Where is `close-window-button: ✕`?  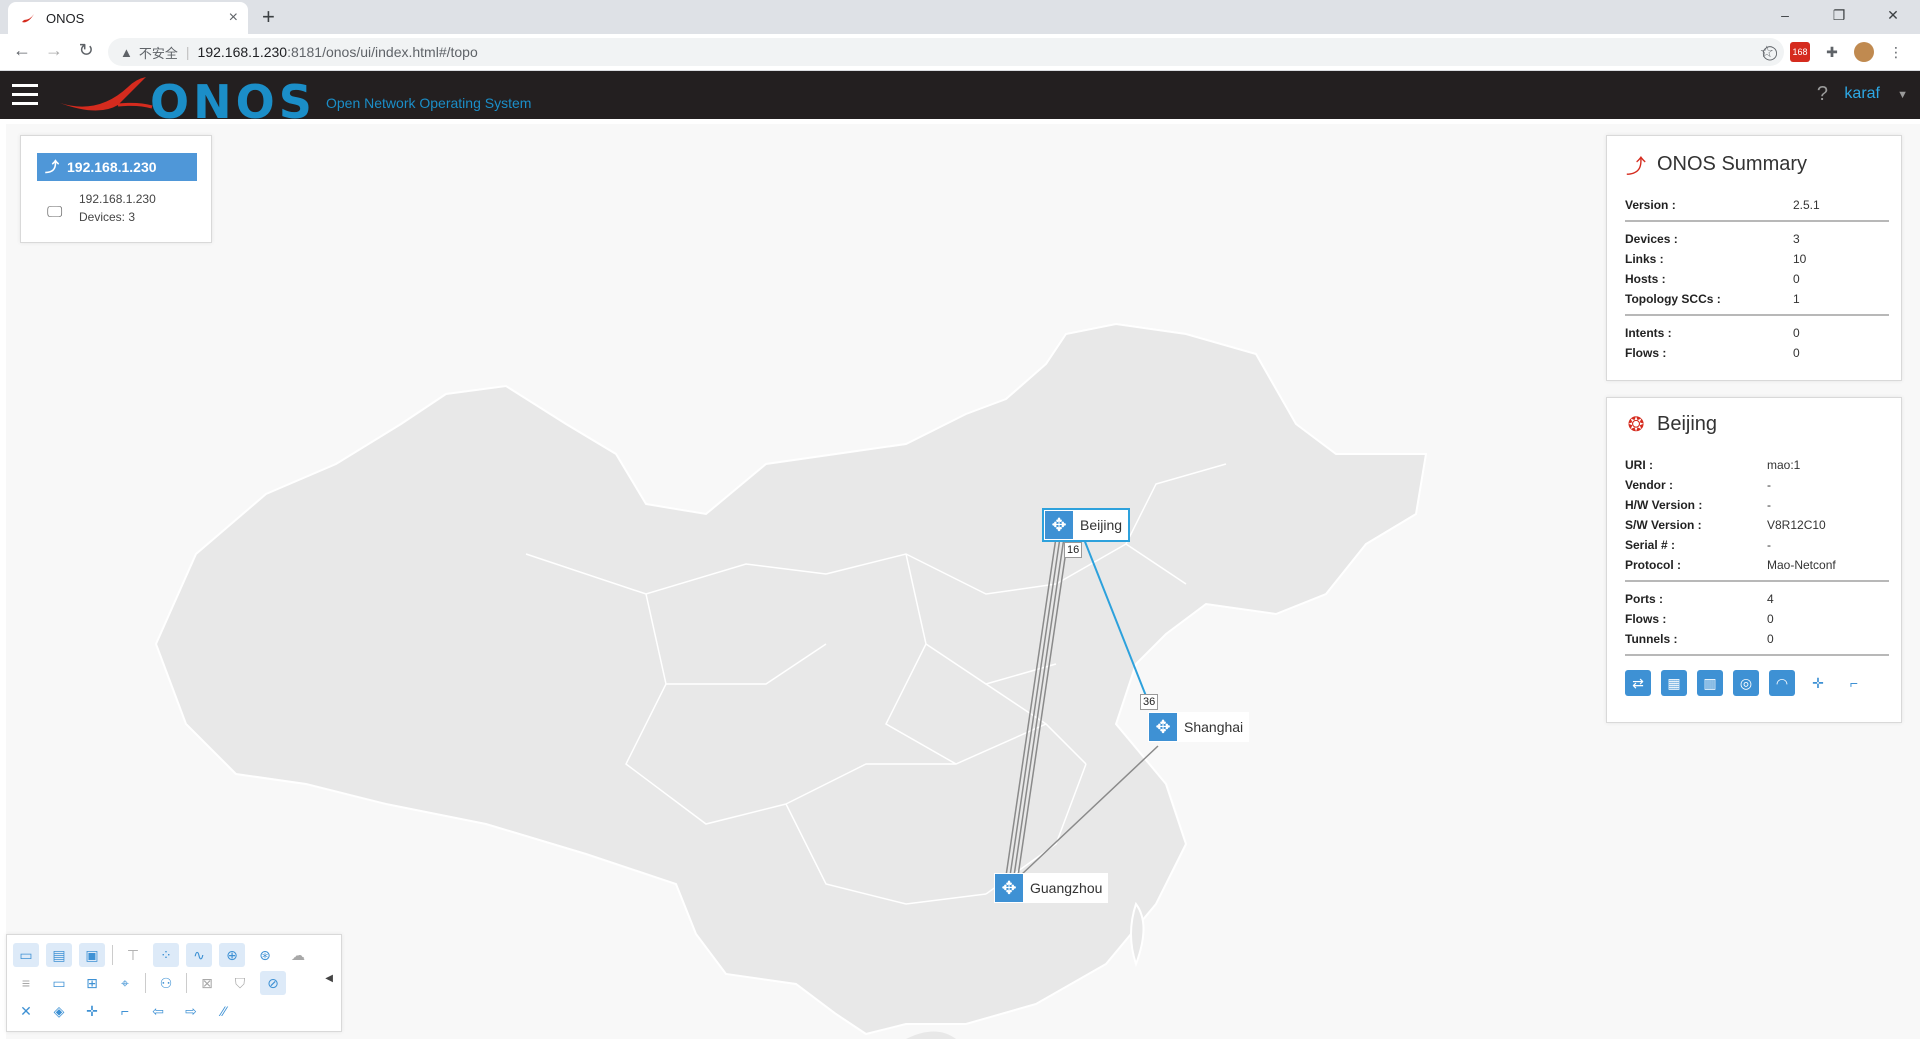 close-window-button: ✕ is located at coordinates (1893, 17).